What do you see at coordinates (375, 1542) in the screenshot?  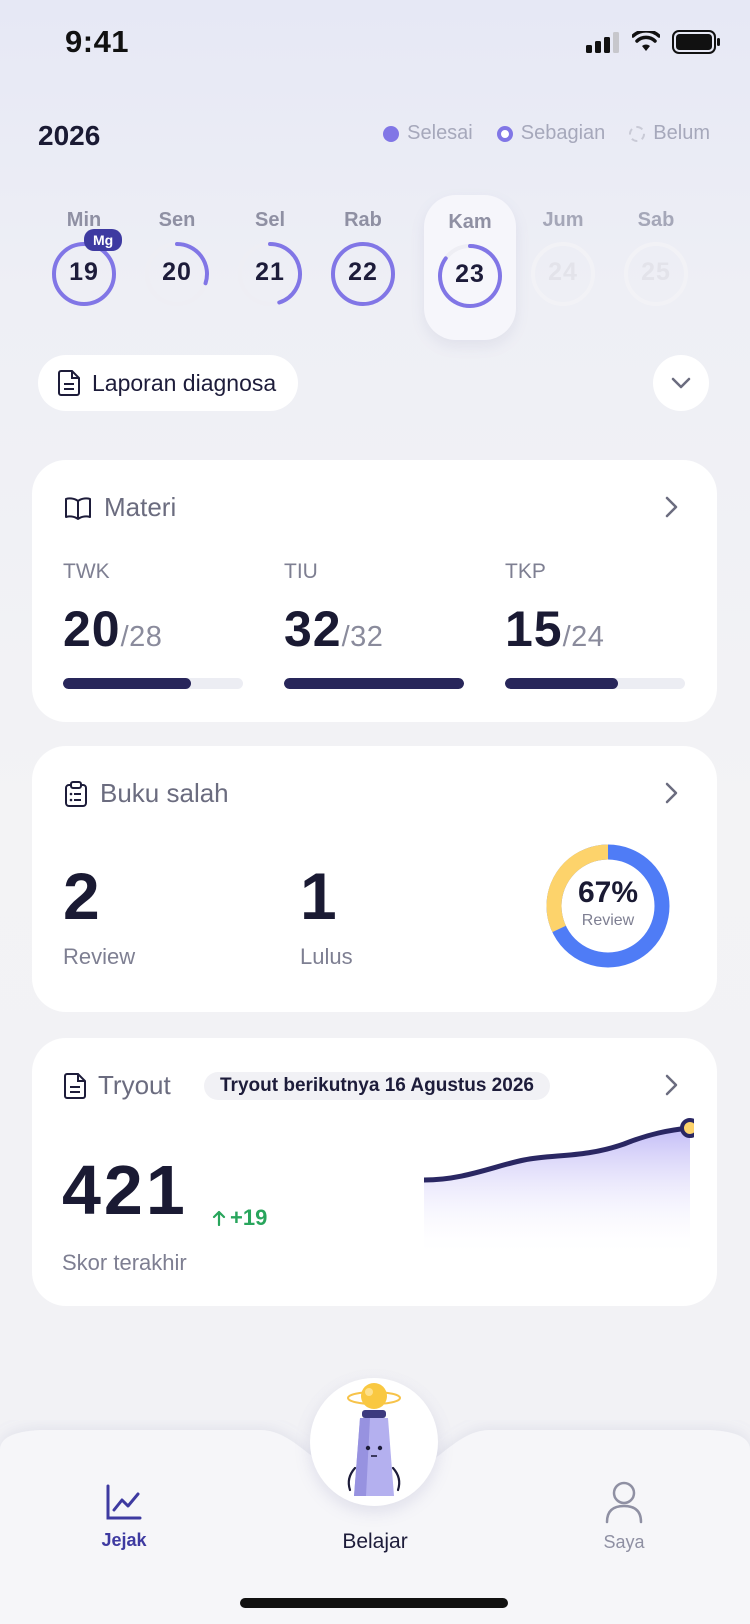 I see `nav-belajar-label: Belajar` at bounding box center [375, 1542].